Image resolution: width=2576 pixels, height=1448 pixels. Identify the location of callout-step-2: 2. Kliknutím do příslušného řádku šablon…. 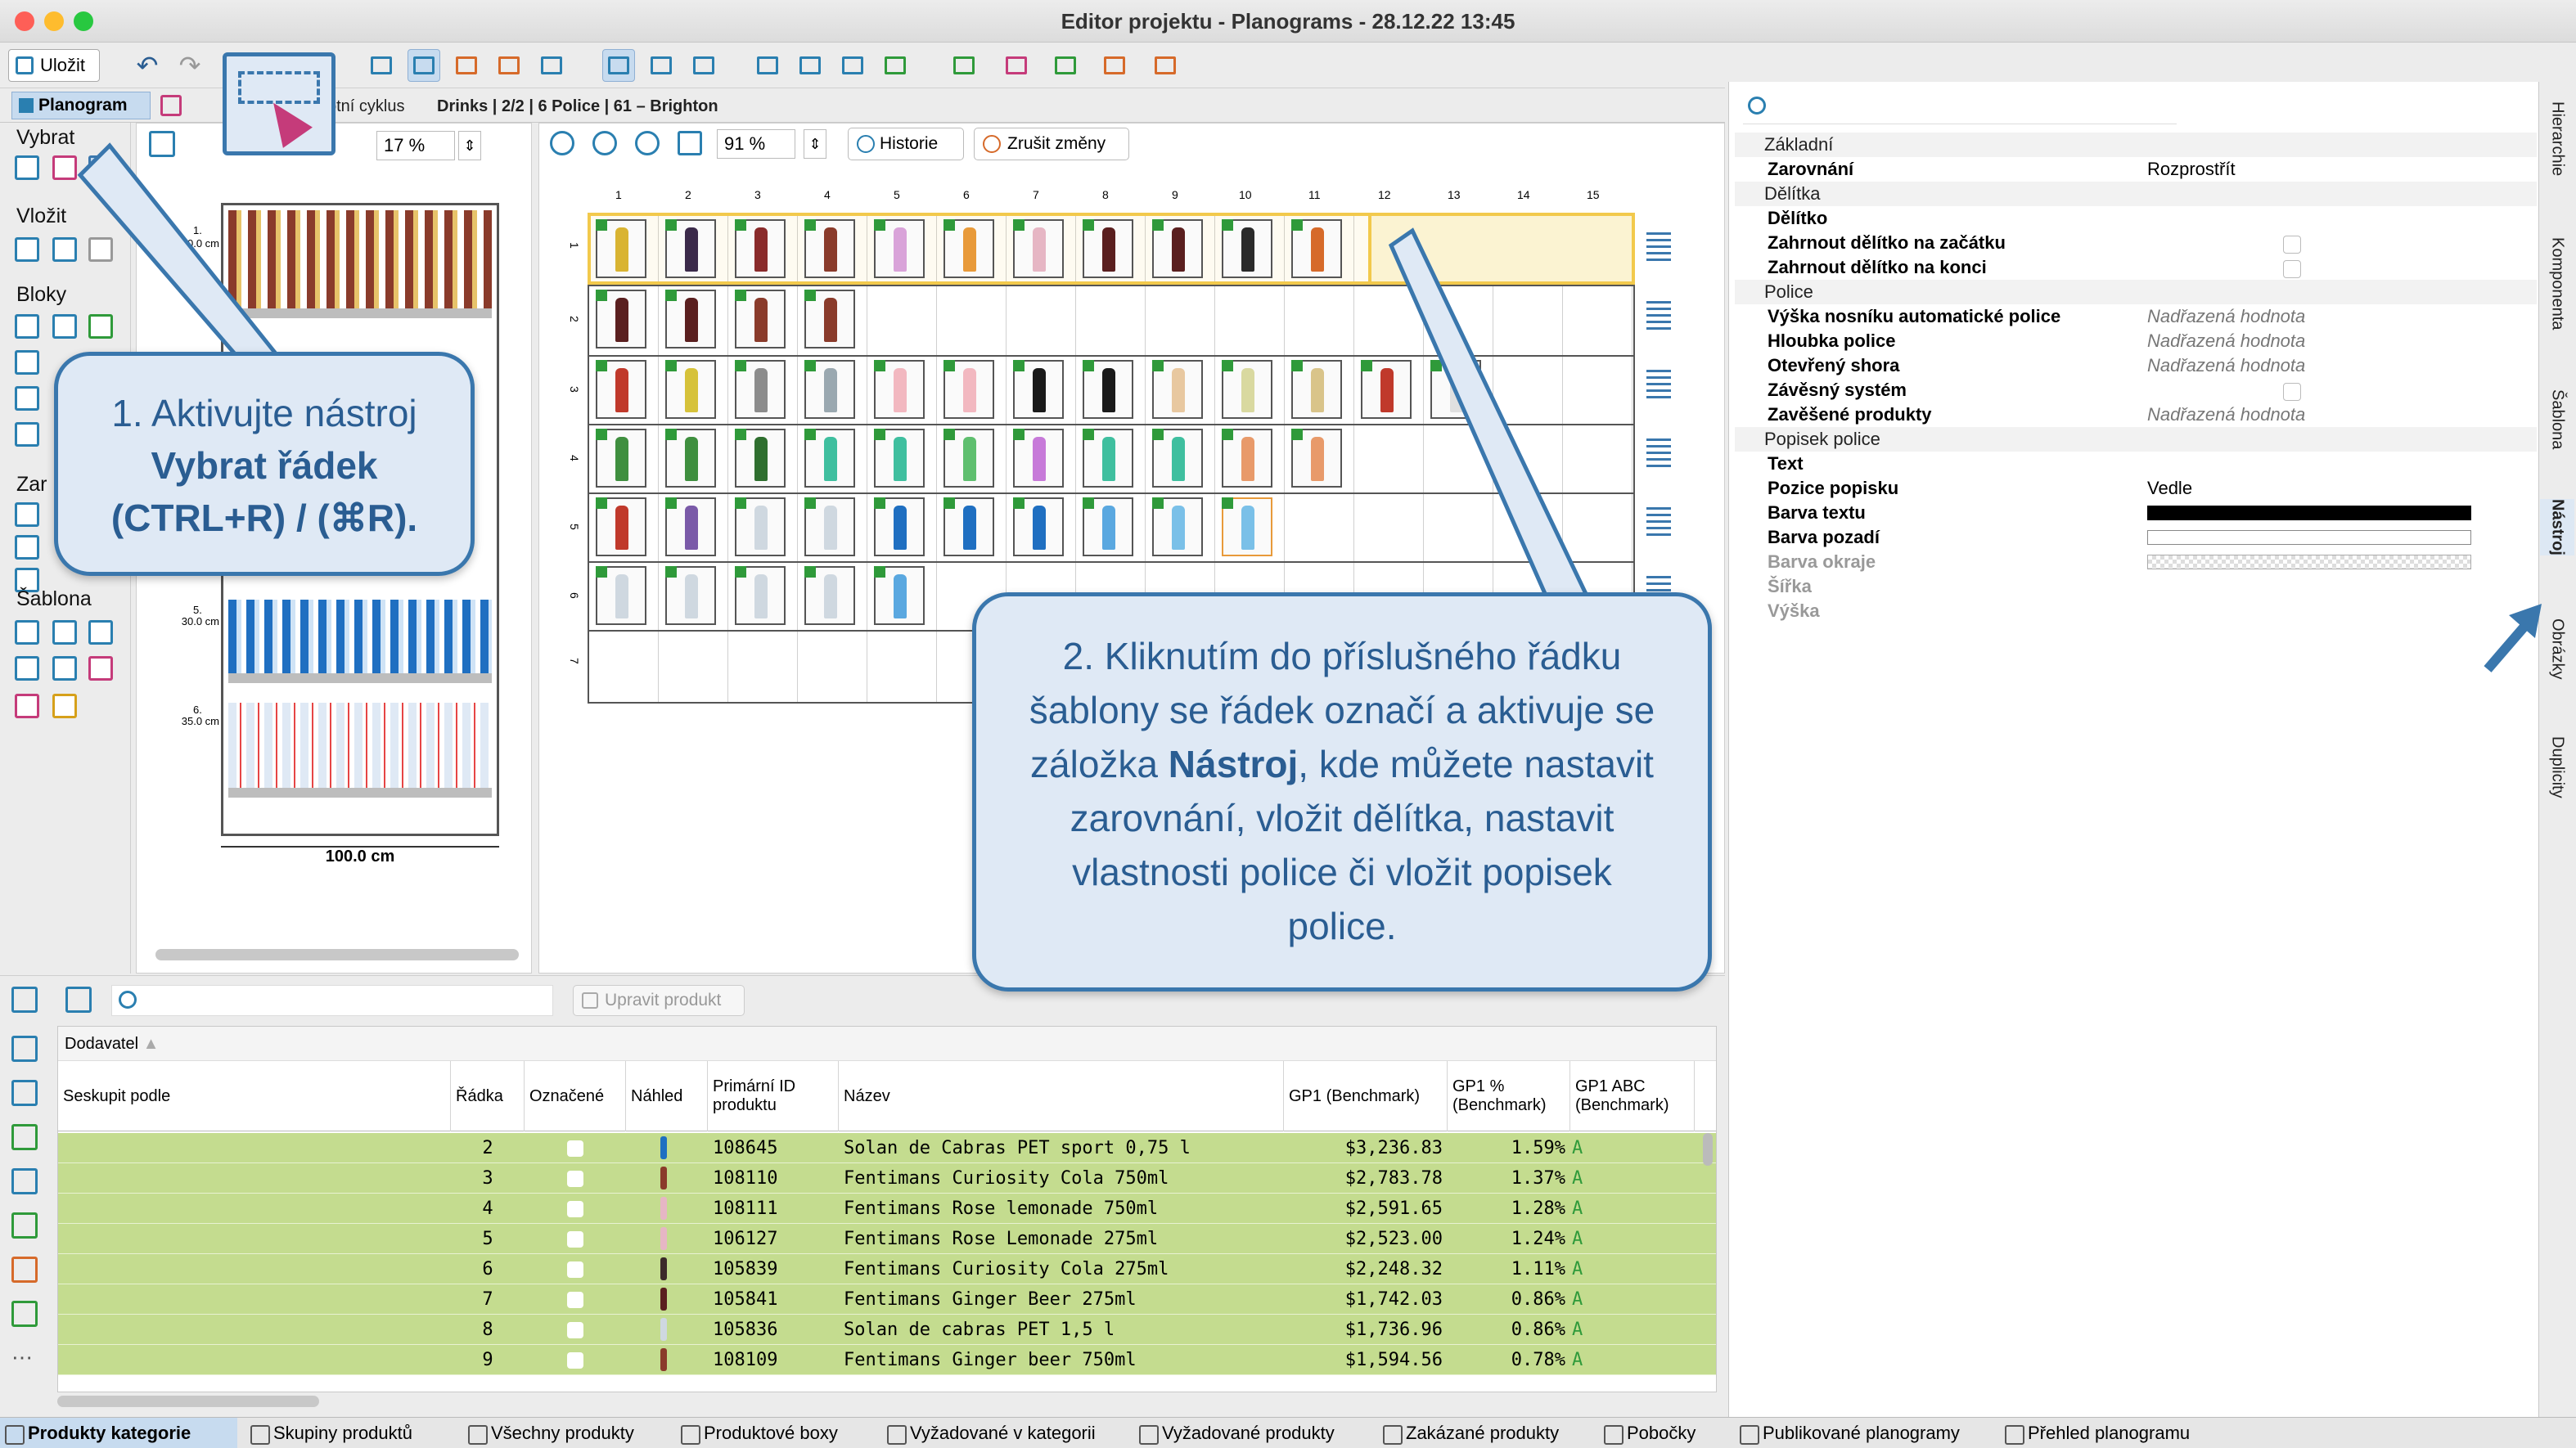
(1342, 792).